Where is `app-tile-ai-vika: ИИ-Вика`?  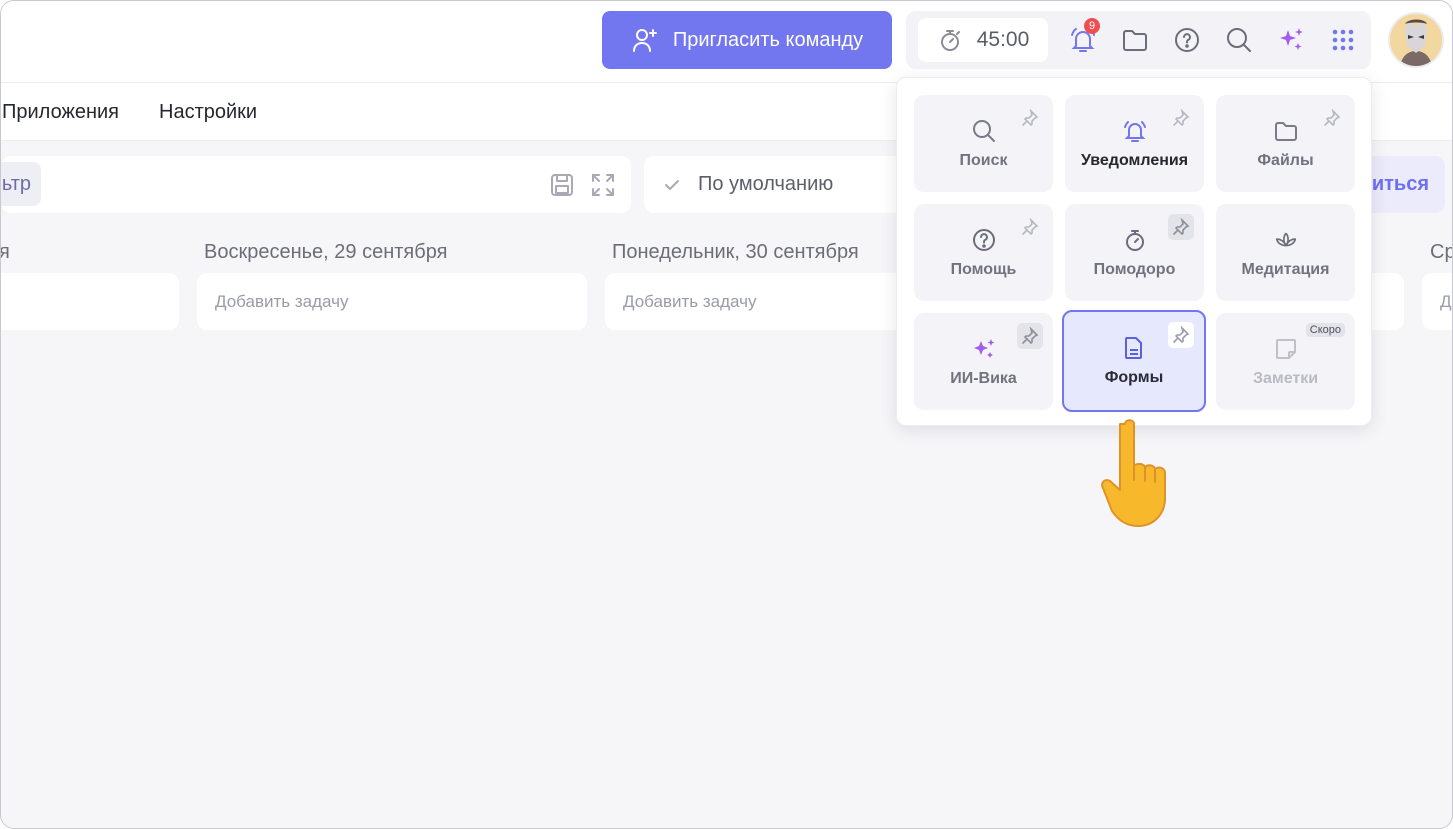
app-tile-ai-vika: ИИ-Вика is located at coordinates (983, 361).